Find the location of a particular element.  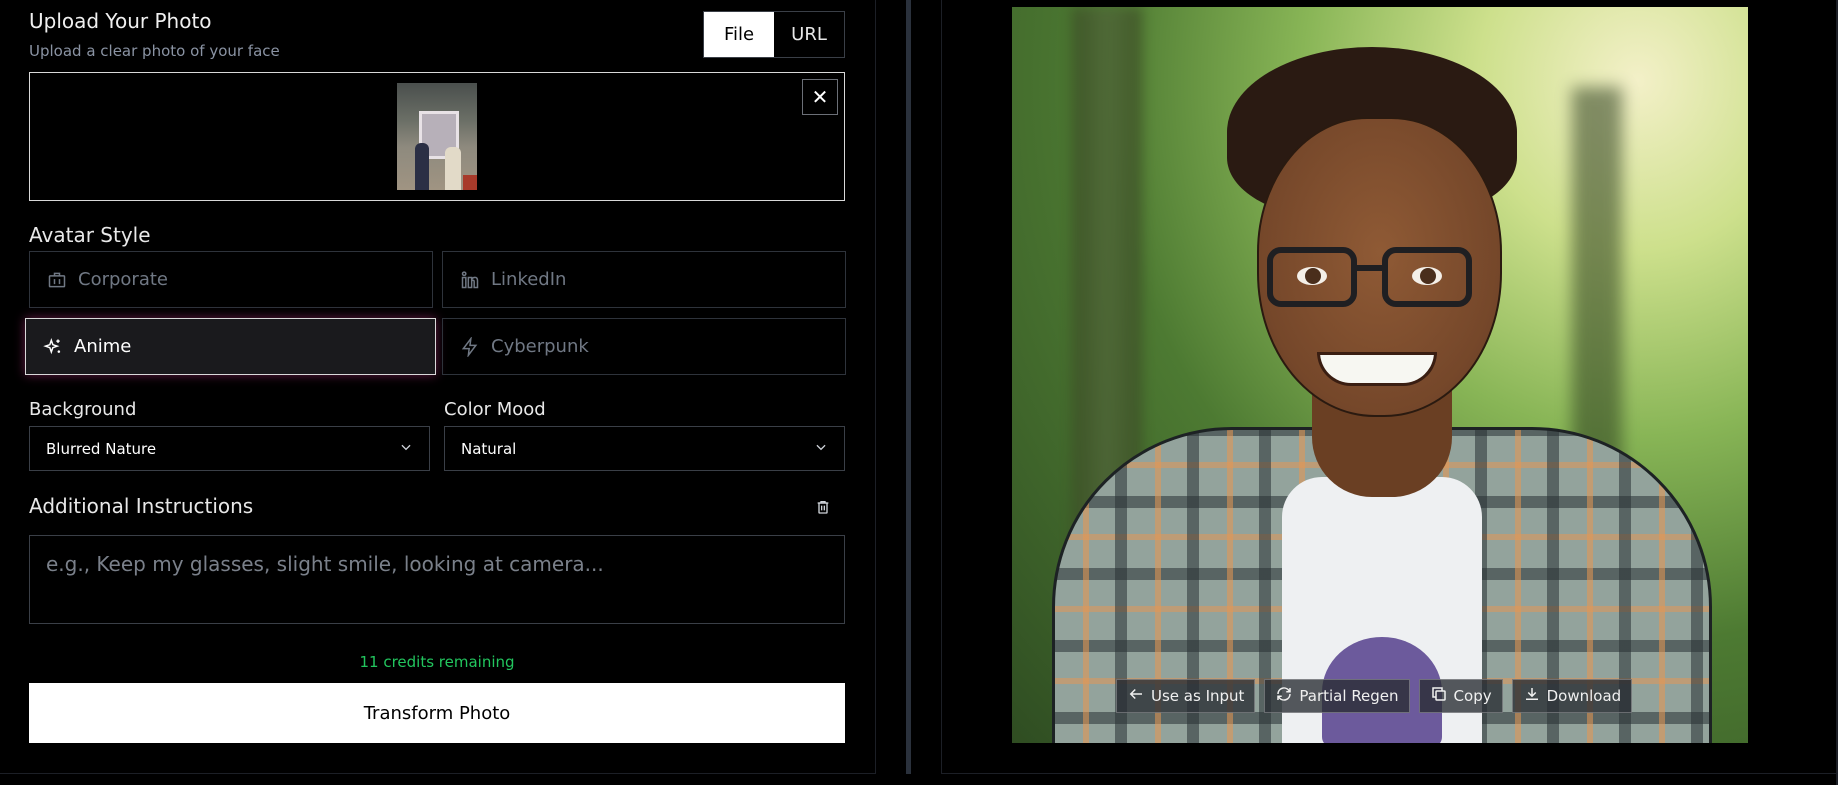

color-mood-value: Natural is located at coordinates (489, 448).